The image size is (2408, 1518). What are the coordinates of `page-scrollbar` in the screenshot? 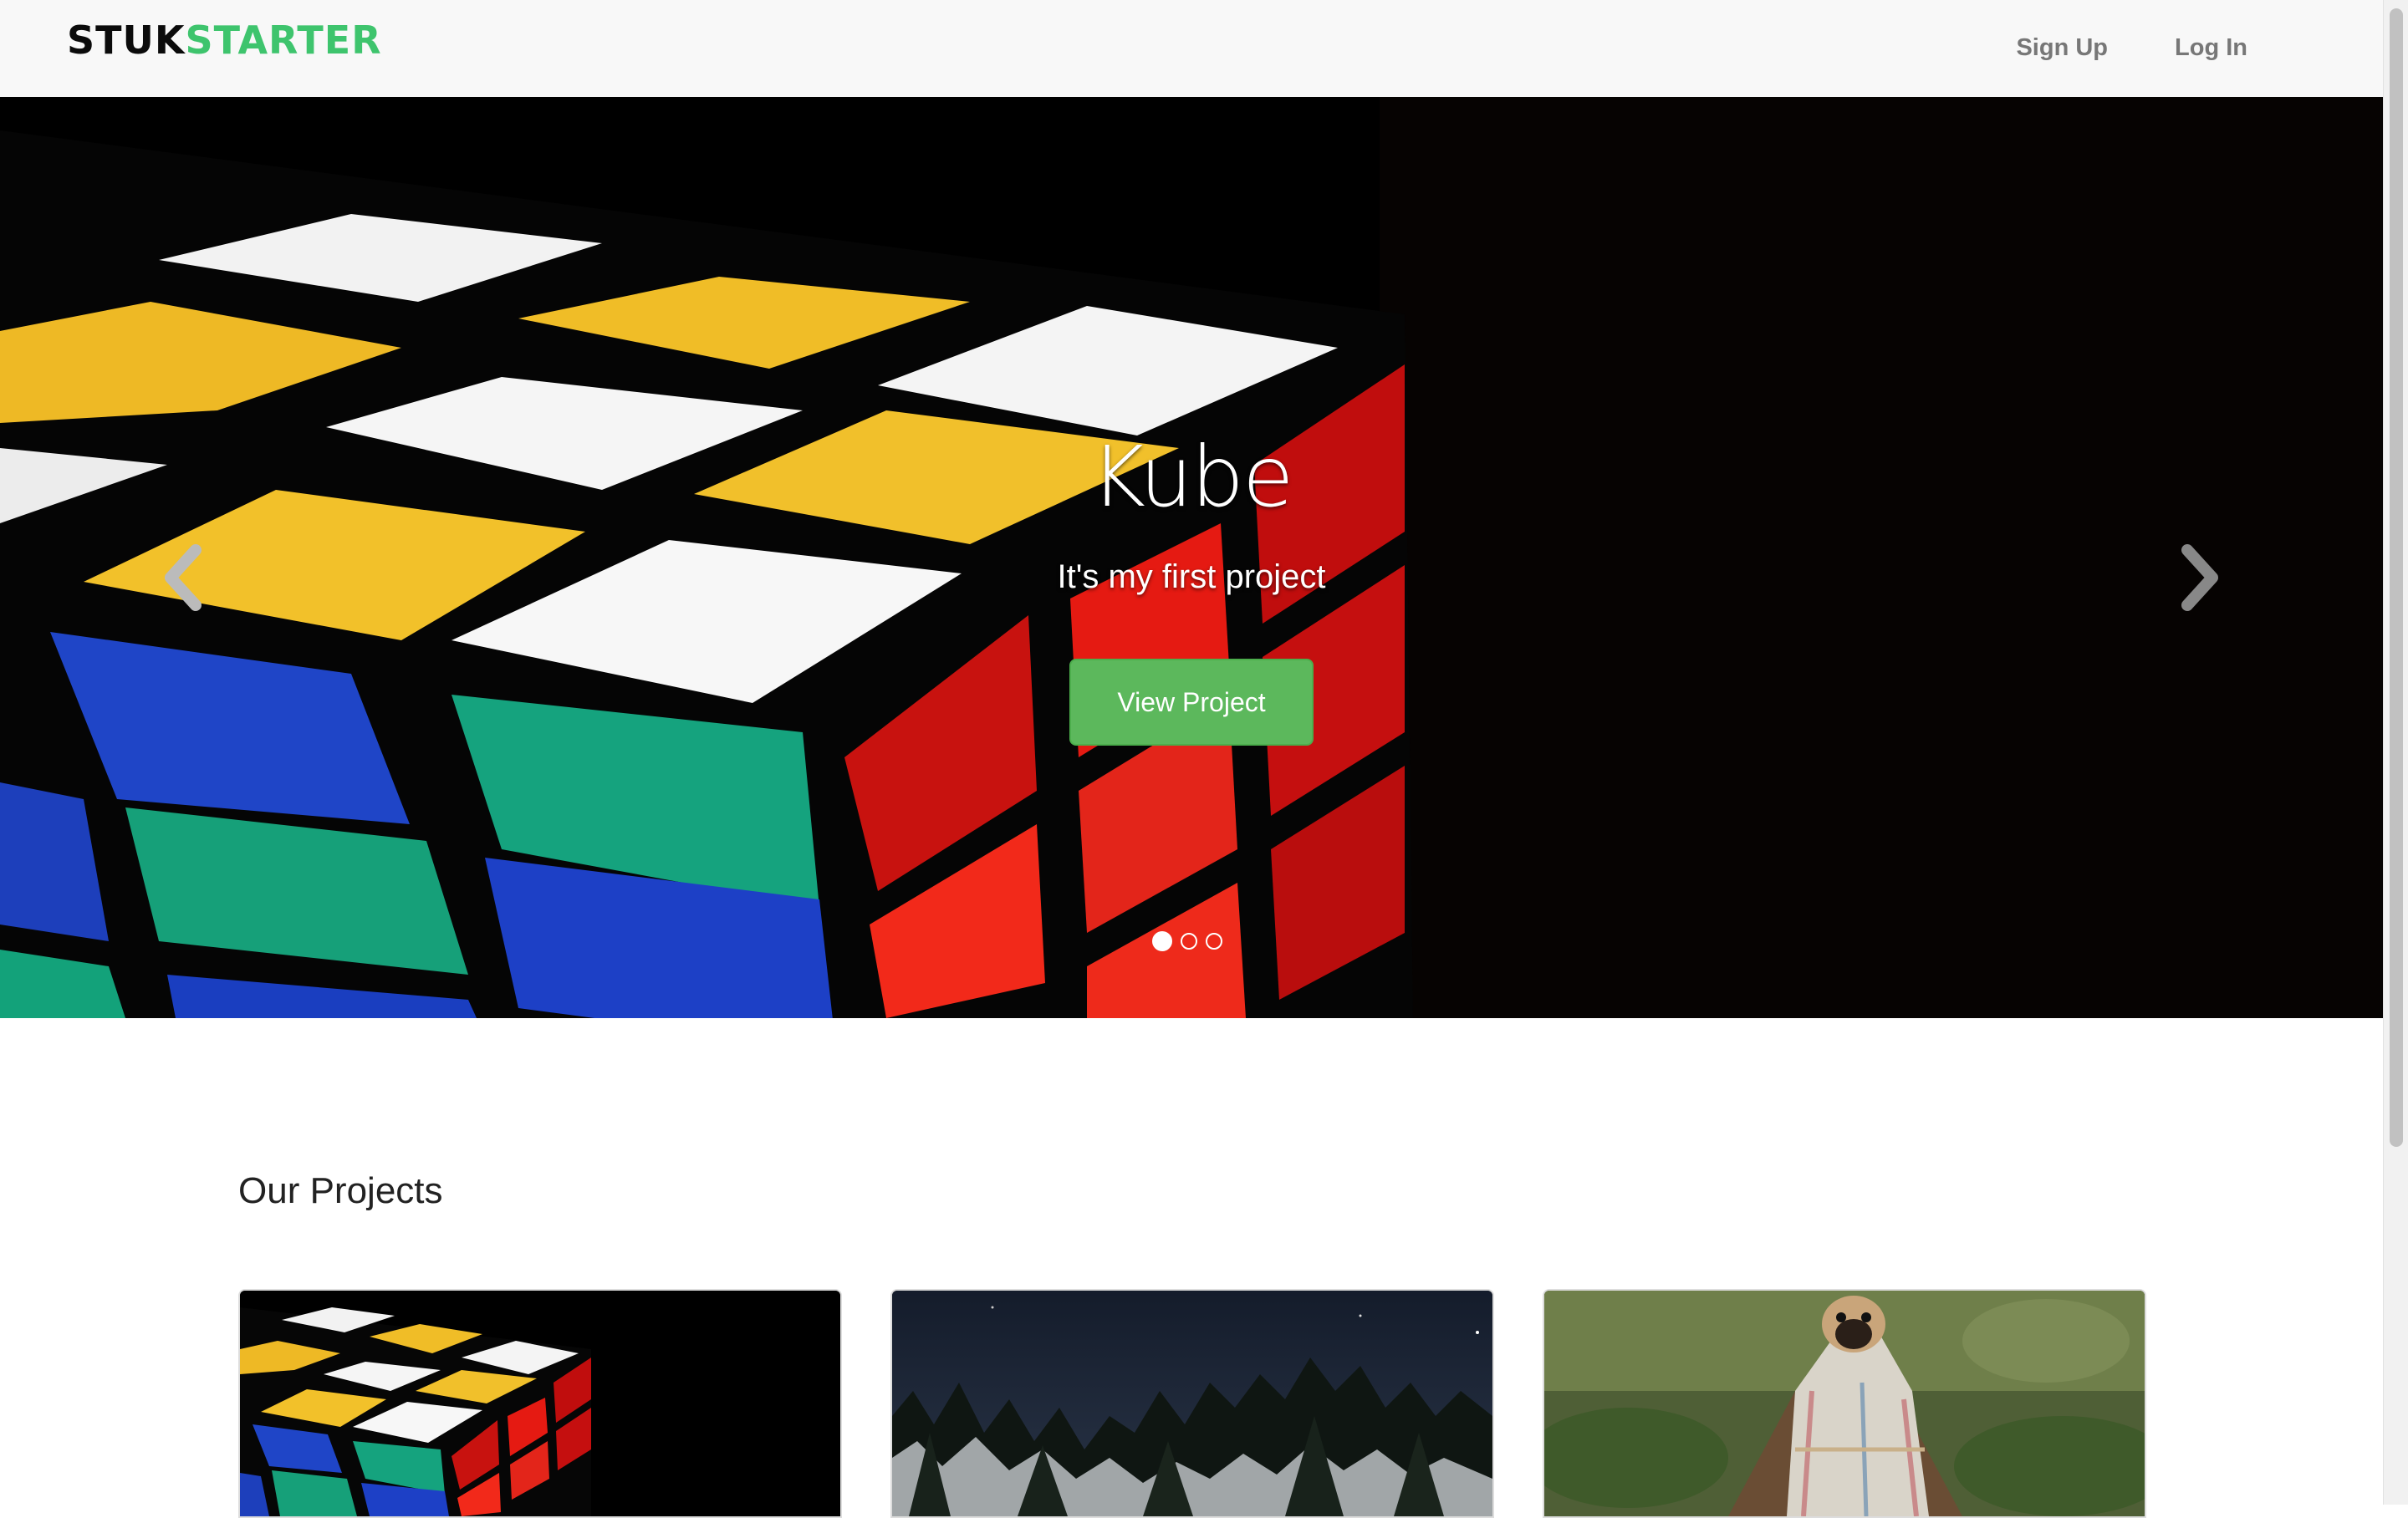 It's located at (2396, 752).